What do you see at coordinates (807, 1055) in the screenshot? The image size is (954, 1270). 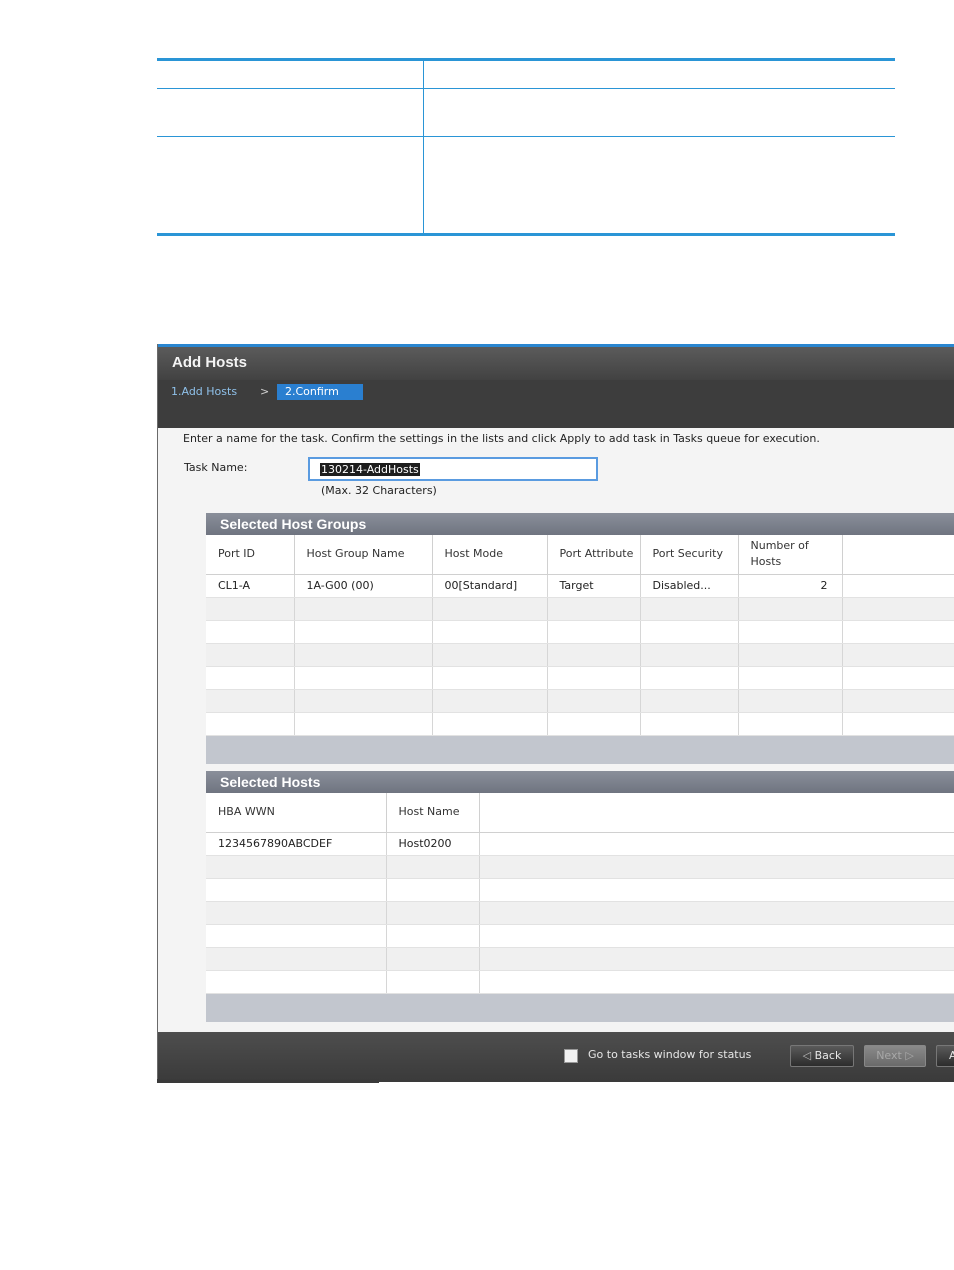 I see `back-arrow-icon: ◁` at bounding box center [807, 1055].